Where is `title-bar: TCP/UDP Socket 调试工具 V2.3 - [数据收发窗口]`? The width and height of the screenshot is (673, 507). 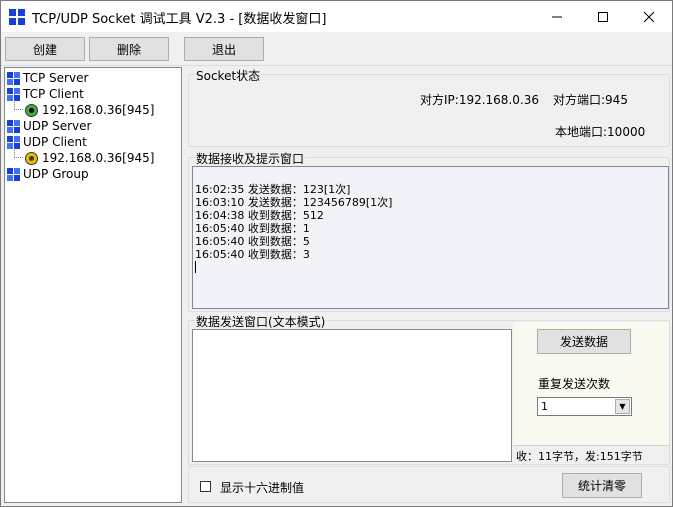
title-bar: TCP/UDP Socket 调试工具 V2.3 - [数据收发窗口] is located at coordinates (336, 16).